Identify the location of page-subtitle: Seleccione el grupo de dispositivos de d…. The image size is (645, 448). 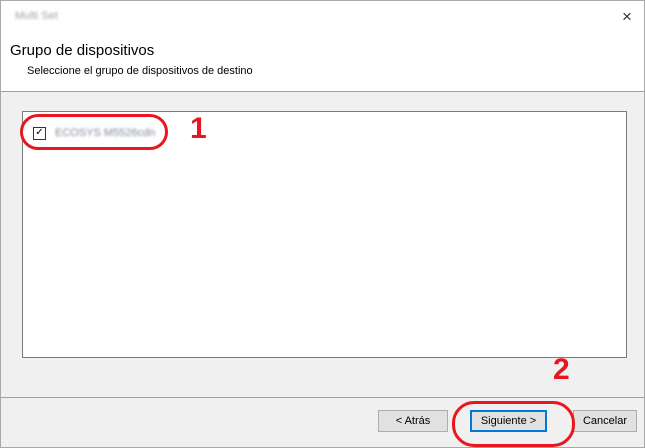
(140, 71).